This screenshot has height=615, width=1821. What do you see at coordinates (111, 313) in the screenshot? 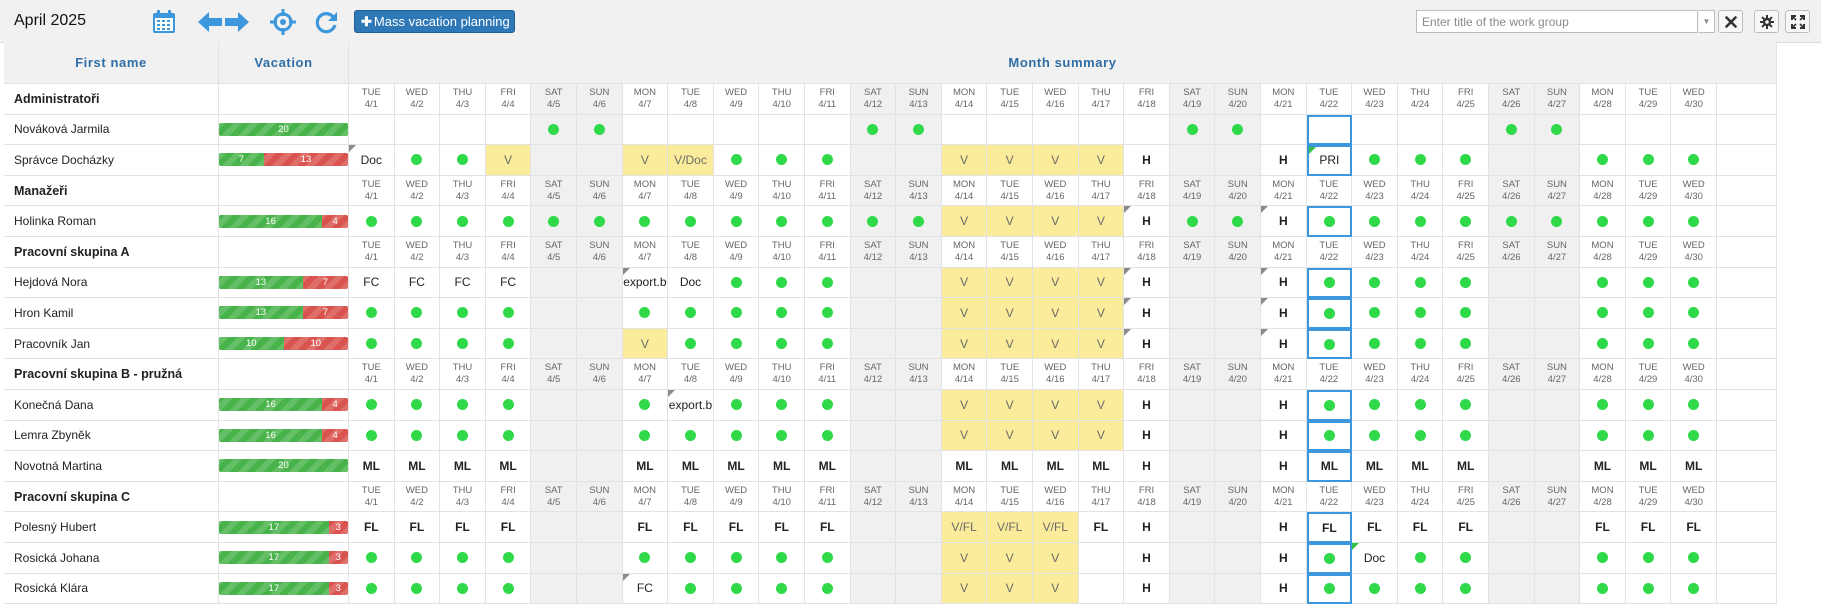
I see `employee-name: Hron Kamil` at bounding box center [111, 313].